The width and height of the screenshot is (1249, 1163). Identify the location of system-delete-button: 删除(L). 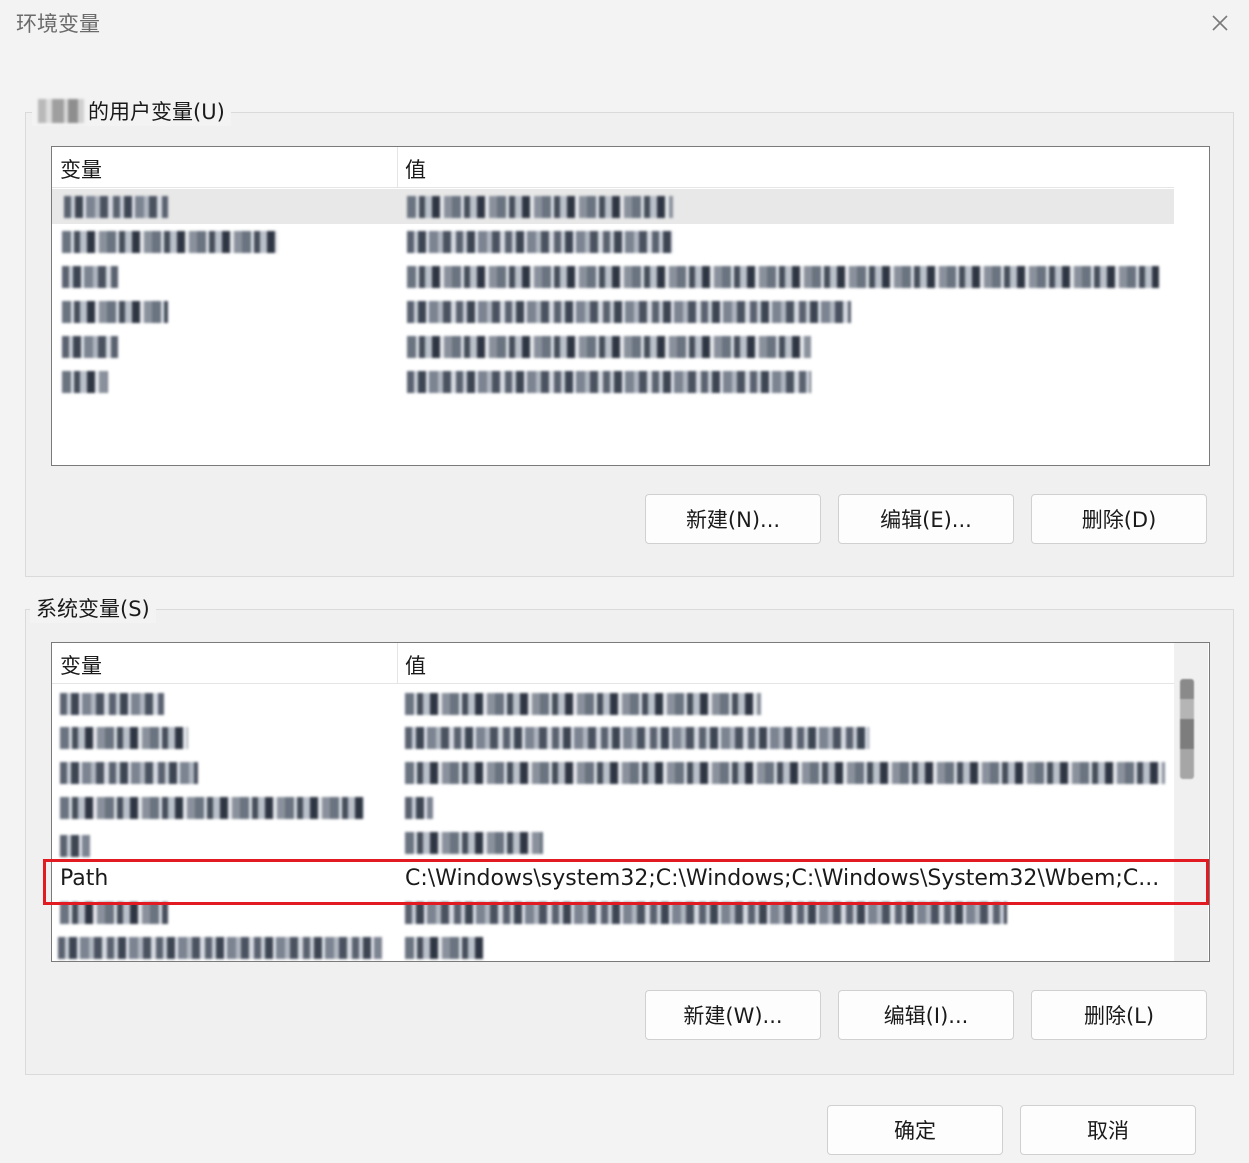
(1119, 1015).